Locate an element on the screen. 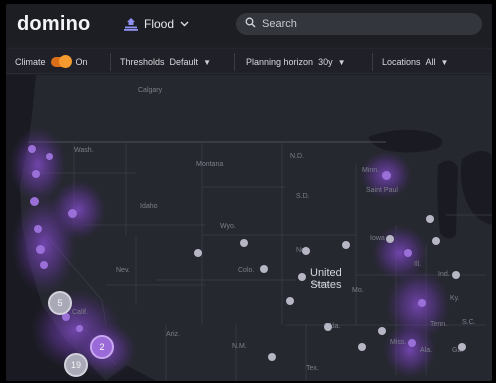  place-label: Idaho is located at coordinates (149, 206).